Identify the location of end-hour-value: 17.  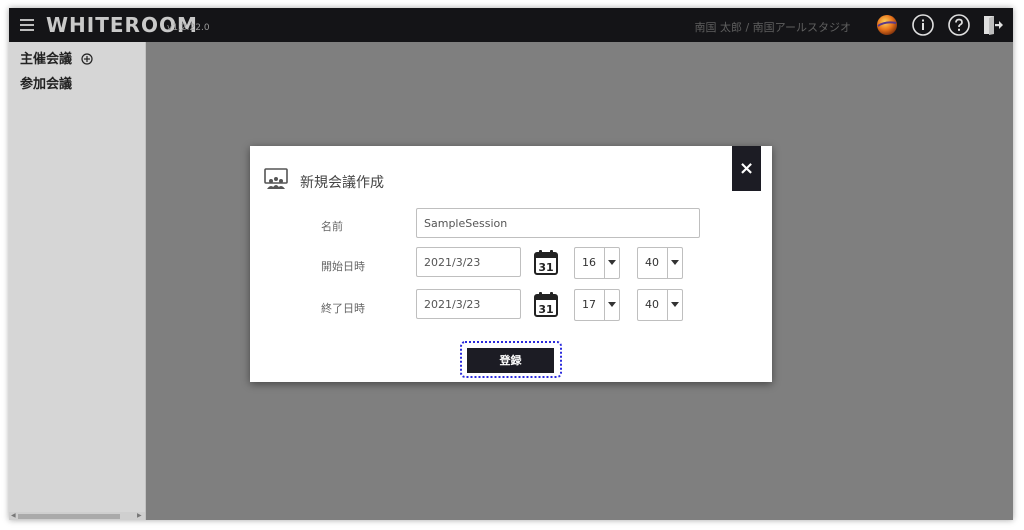
(589, 304).